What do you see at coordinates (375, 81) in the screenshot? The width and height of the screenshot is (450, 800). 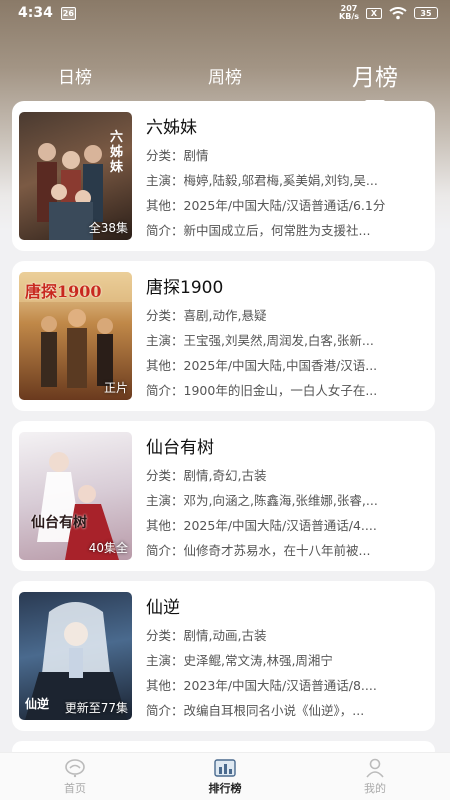 I see `tab-monthly: 月榜` at bounding box center [375, 81].